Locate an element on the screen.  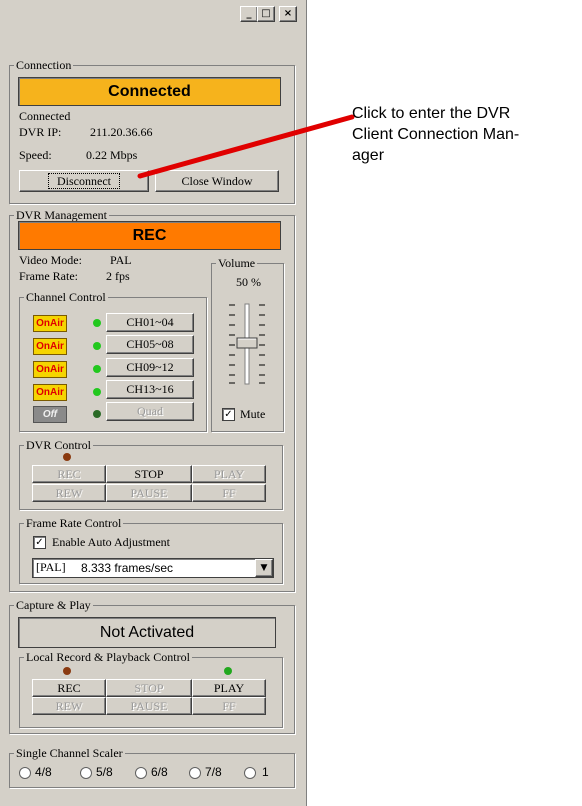
annotation-line-1: Click to enter the DVR is located at coordinates (431, 113).